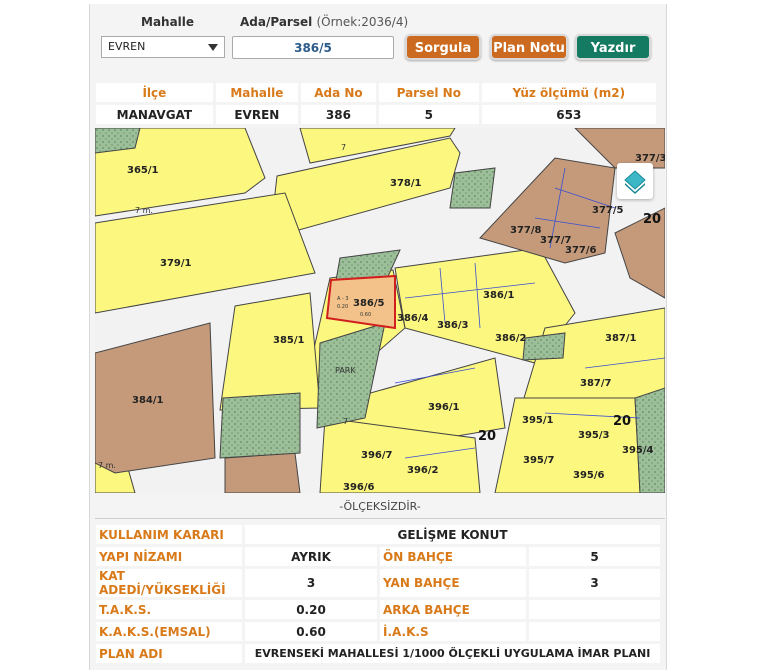 Image resolution: width=760 pixels, height=670 pixels. What do you see at coordinates (169, 583) in the screenshot?
I see `kat-label: KAT ADEDİ/YÜKSEKLİĞİ` at bounding box center [169, 583].